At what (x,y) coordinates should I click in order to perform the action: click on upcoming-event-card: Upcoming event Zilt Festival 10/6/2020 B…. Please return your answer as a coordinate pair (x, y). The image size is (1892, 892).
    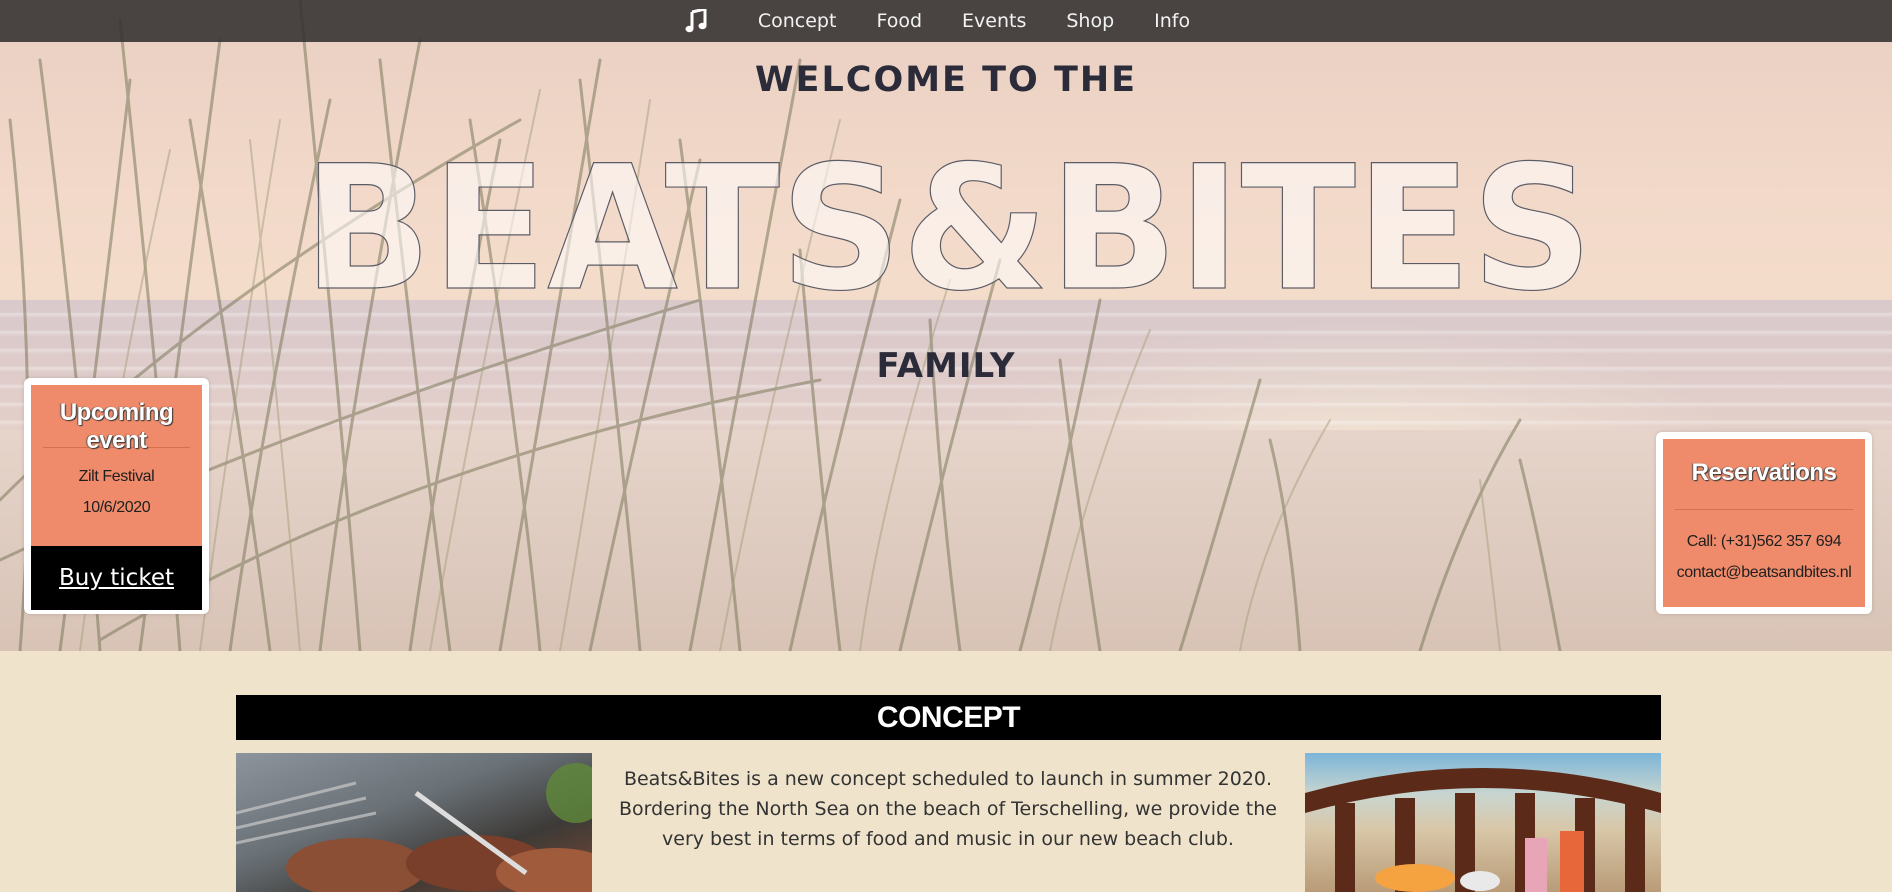
    Looking at the image, I should click on (116, 496).